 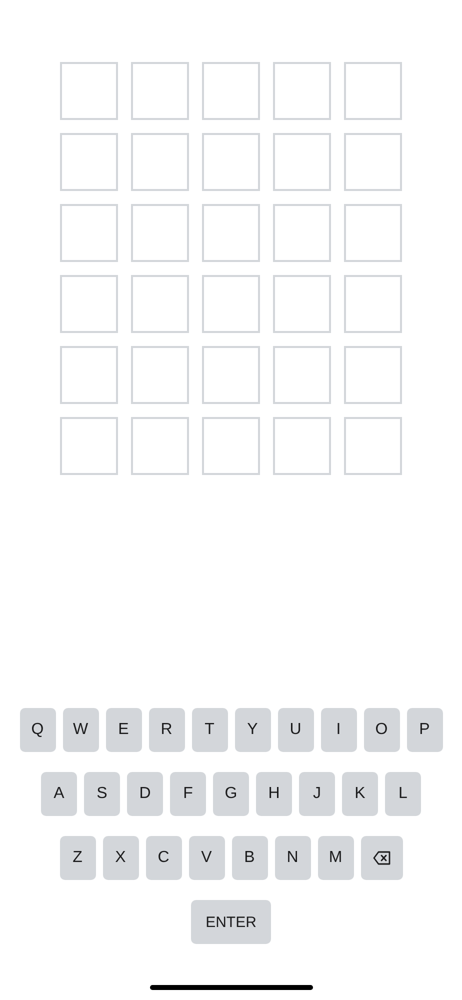 What do you see at coordinates (403, 794) in the screenshot?
I see `letter-key: L` at bounding box center [403, 794].